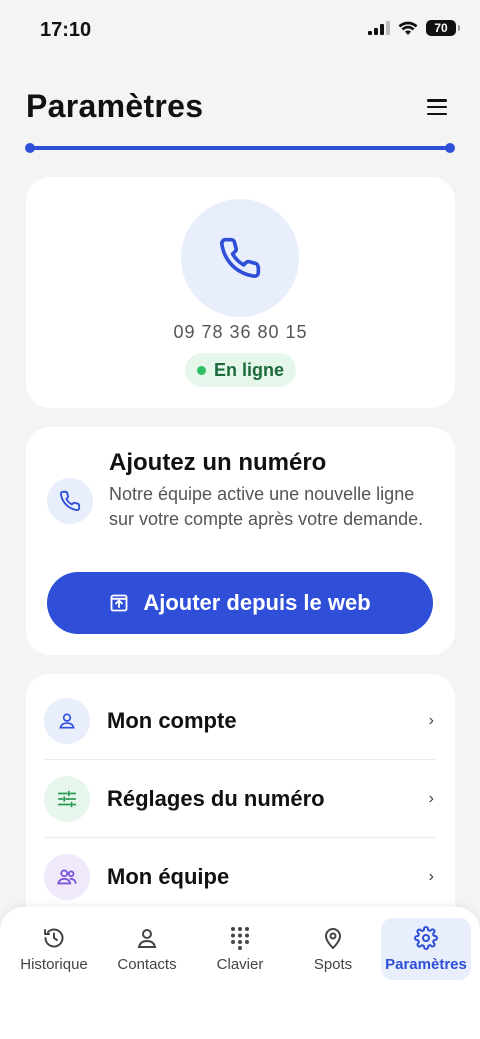  I want to click on nav-item-clavier: Clavier, so click(240, 949).